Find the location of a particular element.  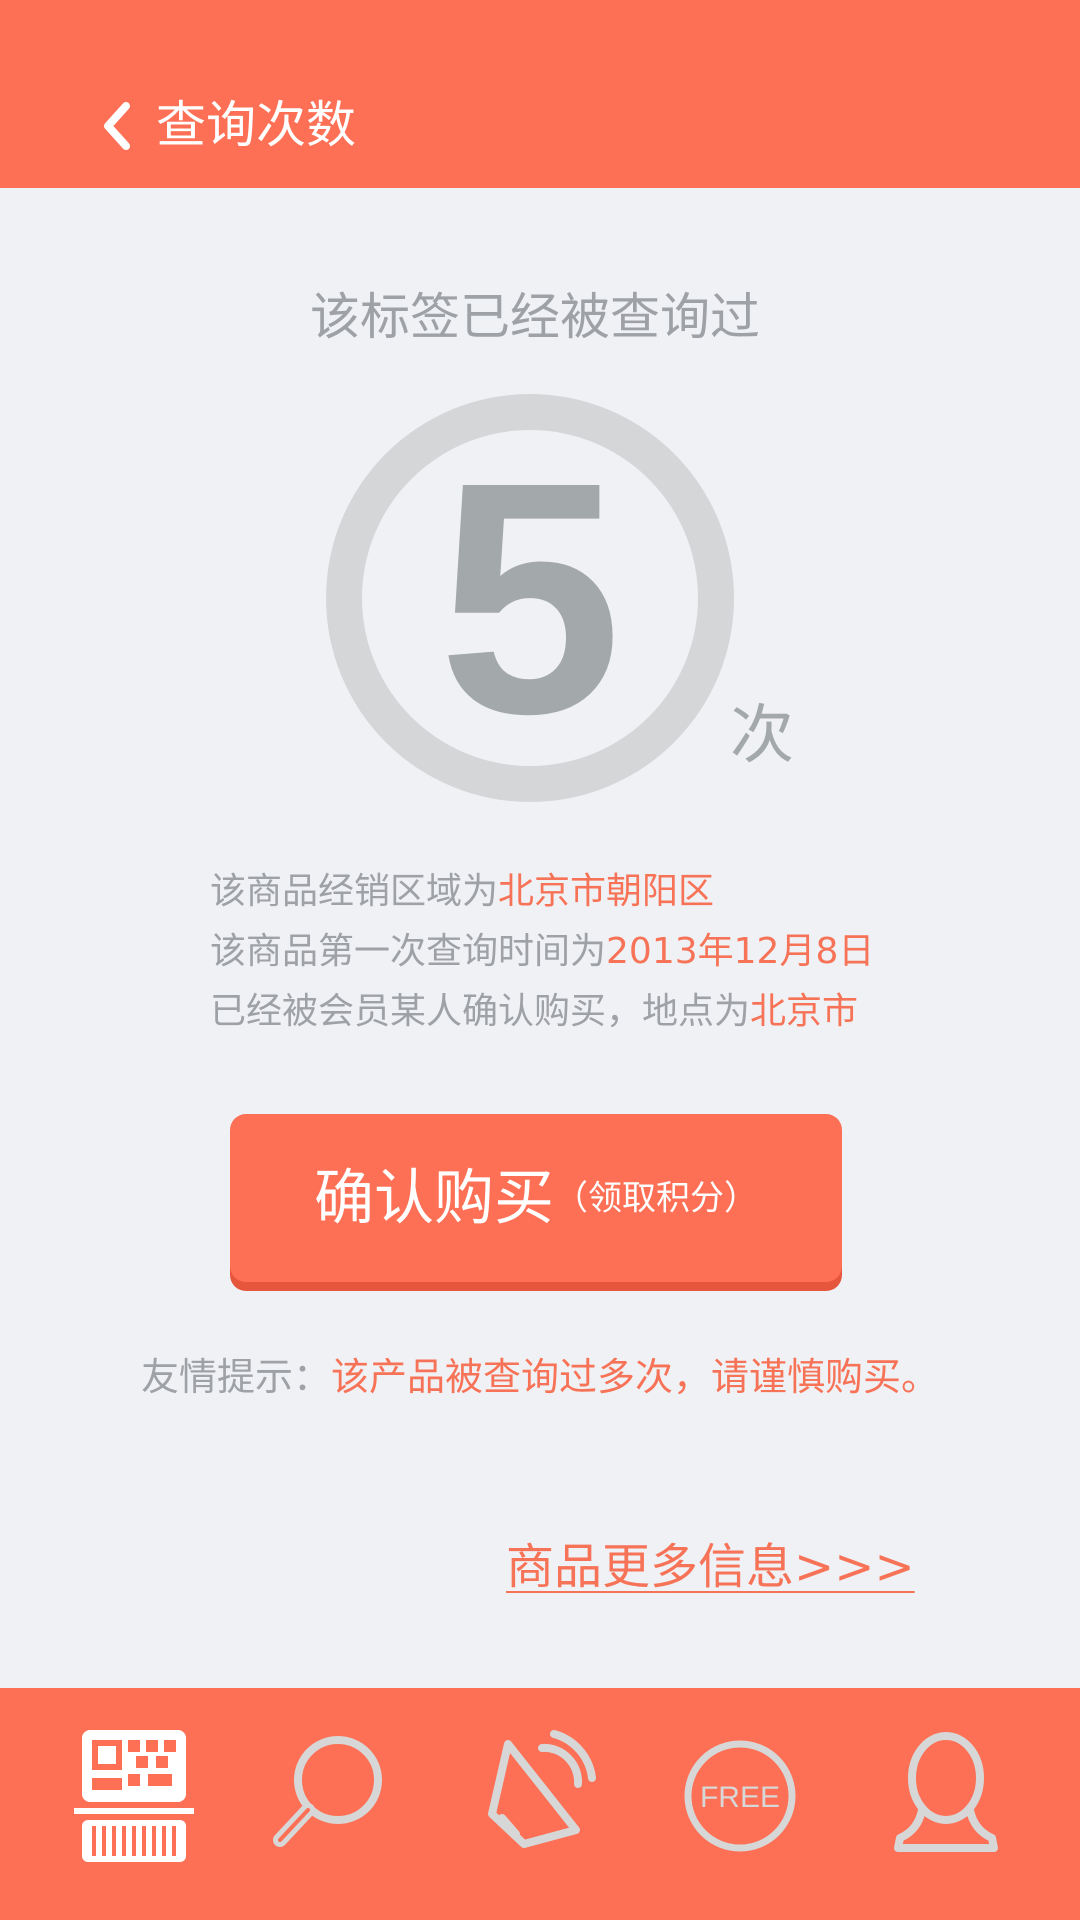

tip-message: 该产品被查询过多次，请谨慎购买。 is located at coordinates (635, 1377).